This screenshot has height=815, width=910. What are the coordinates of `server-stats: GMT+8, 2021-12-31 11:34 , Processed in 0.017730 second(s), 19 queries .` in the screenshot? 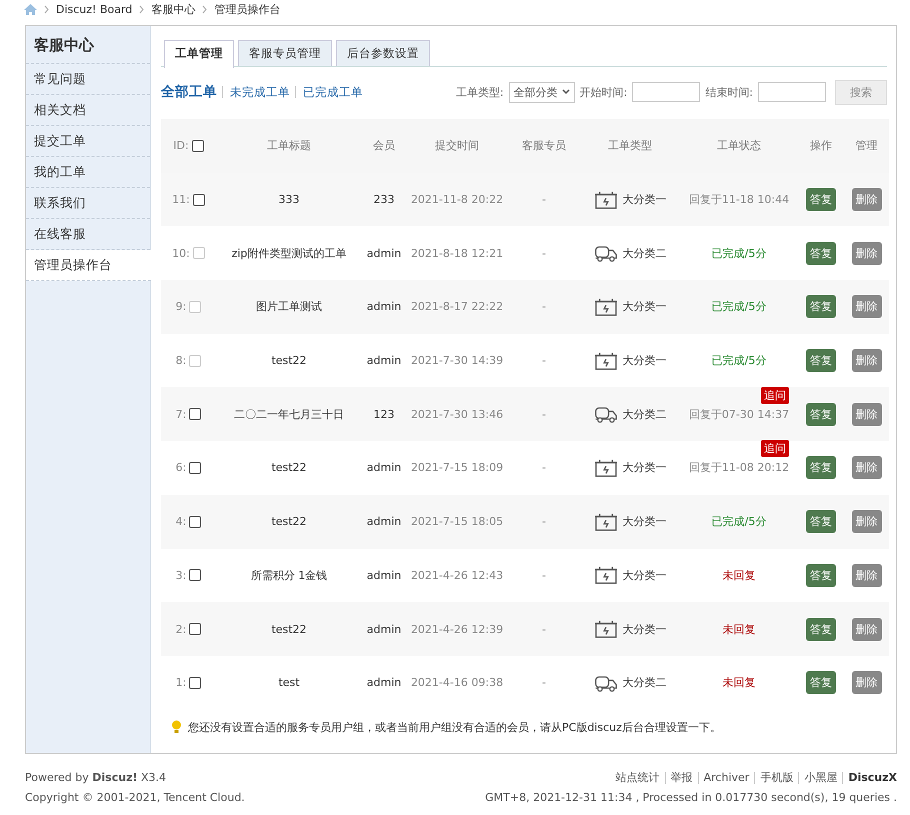 It's located at (691, 798).